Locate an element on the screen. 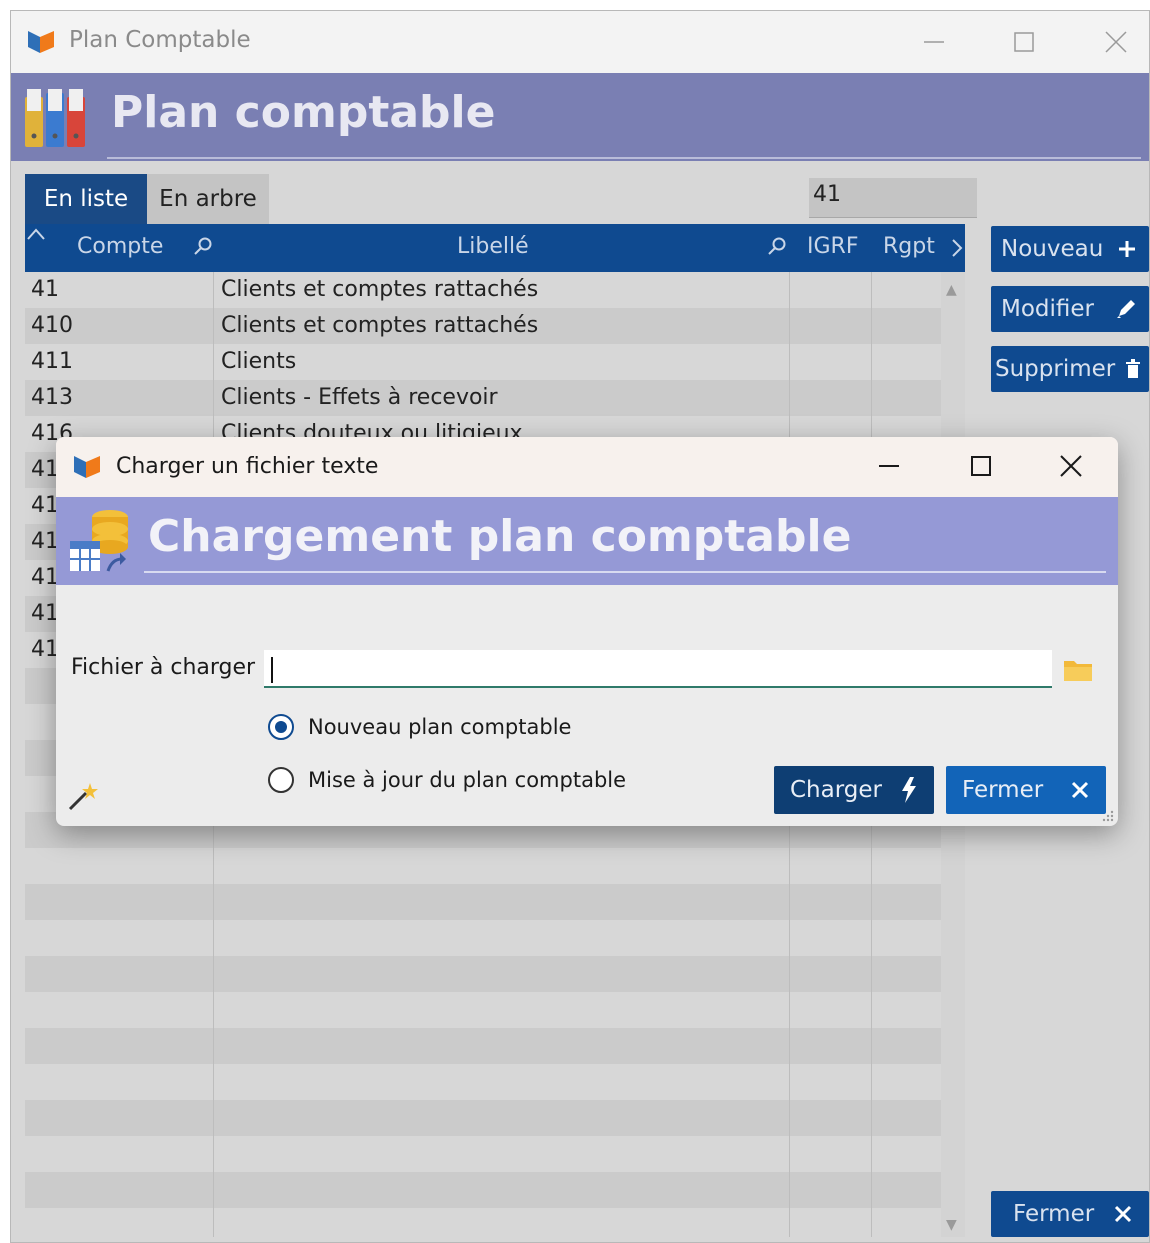 Image resolution: width=1150 pixels, height=1243 pixels. radio-mise-a-jour: Mise à jour du plan comptable is located at coordinates (447, 780).